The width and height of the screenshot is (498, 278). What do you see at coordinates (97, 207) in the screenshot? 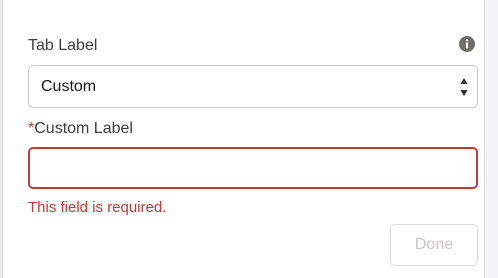
I see `custom-label-error: This field is required.` at bounding box center [97, 207].